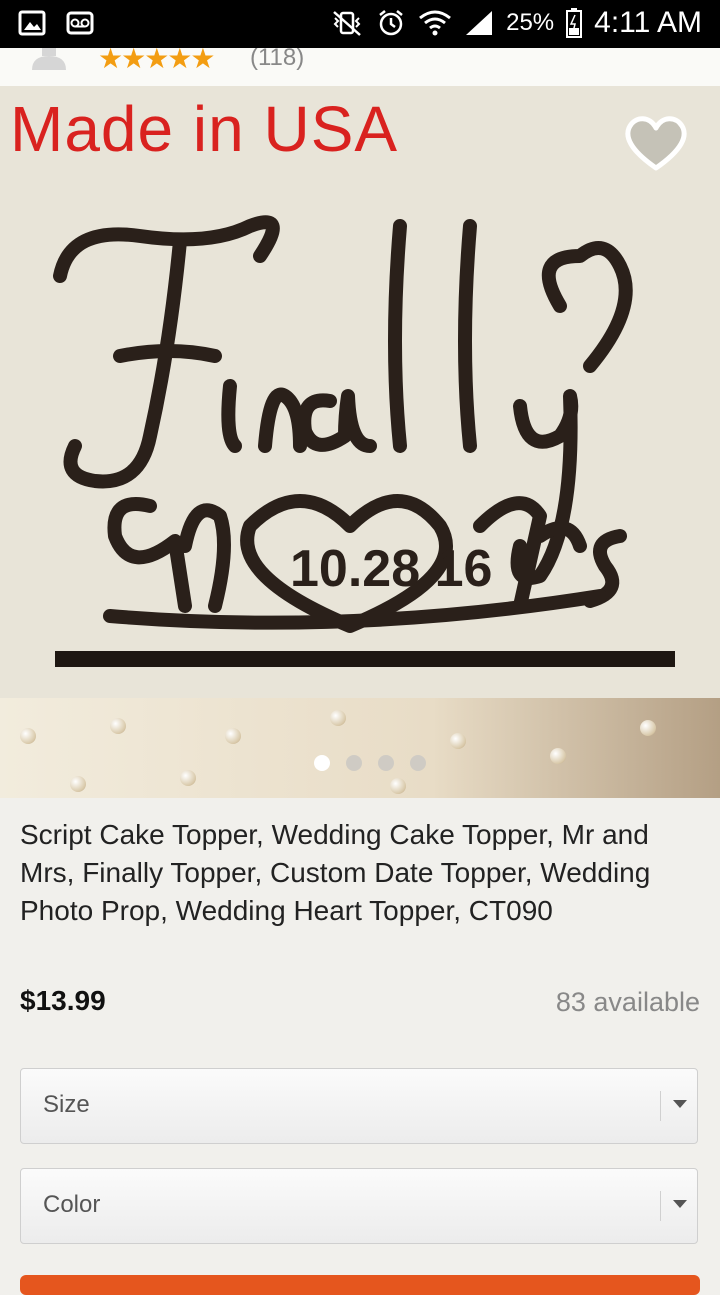  I want to click on carousel-page-indicator, so click(360, 763).